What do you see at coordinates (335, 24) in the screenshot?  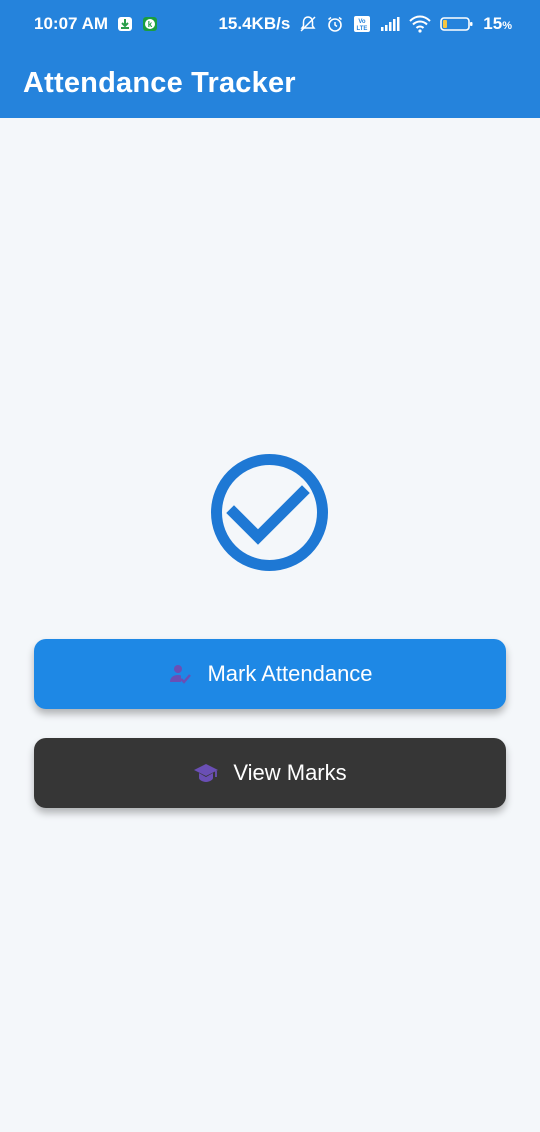 I see `alarm-icon` at bounding box center [335, 24].